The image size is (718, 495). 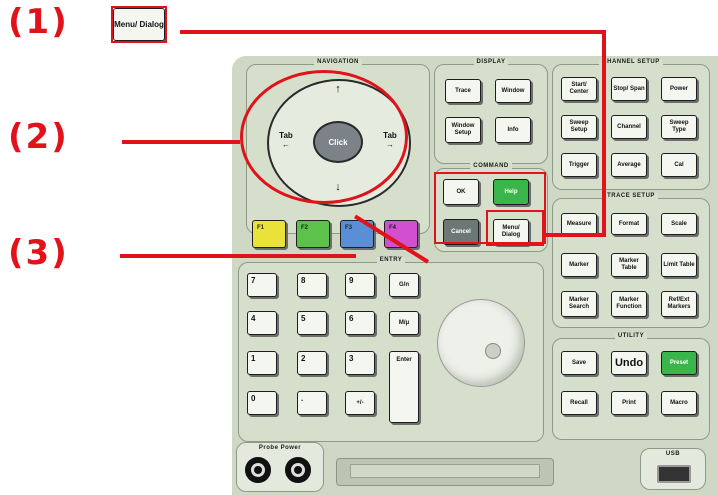 What do you see at coordinates (579, 89) in the screenshot?
I see `start-center-key: Start/ Center` at bounding box center [579, 89].